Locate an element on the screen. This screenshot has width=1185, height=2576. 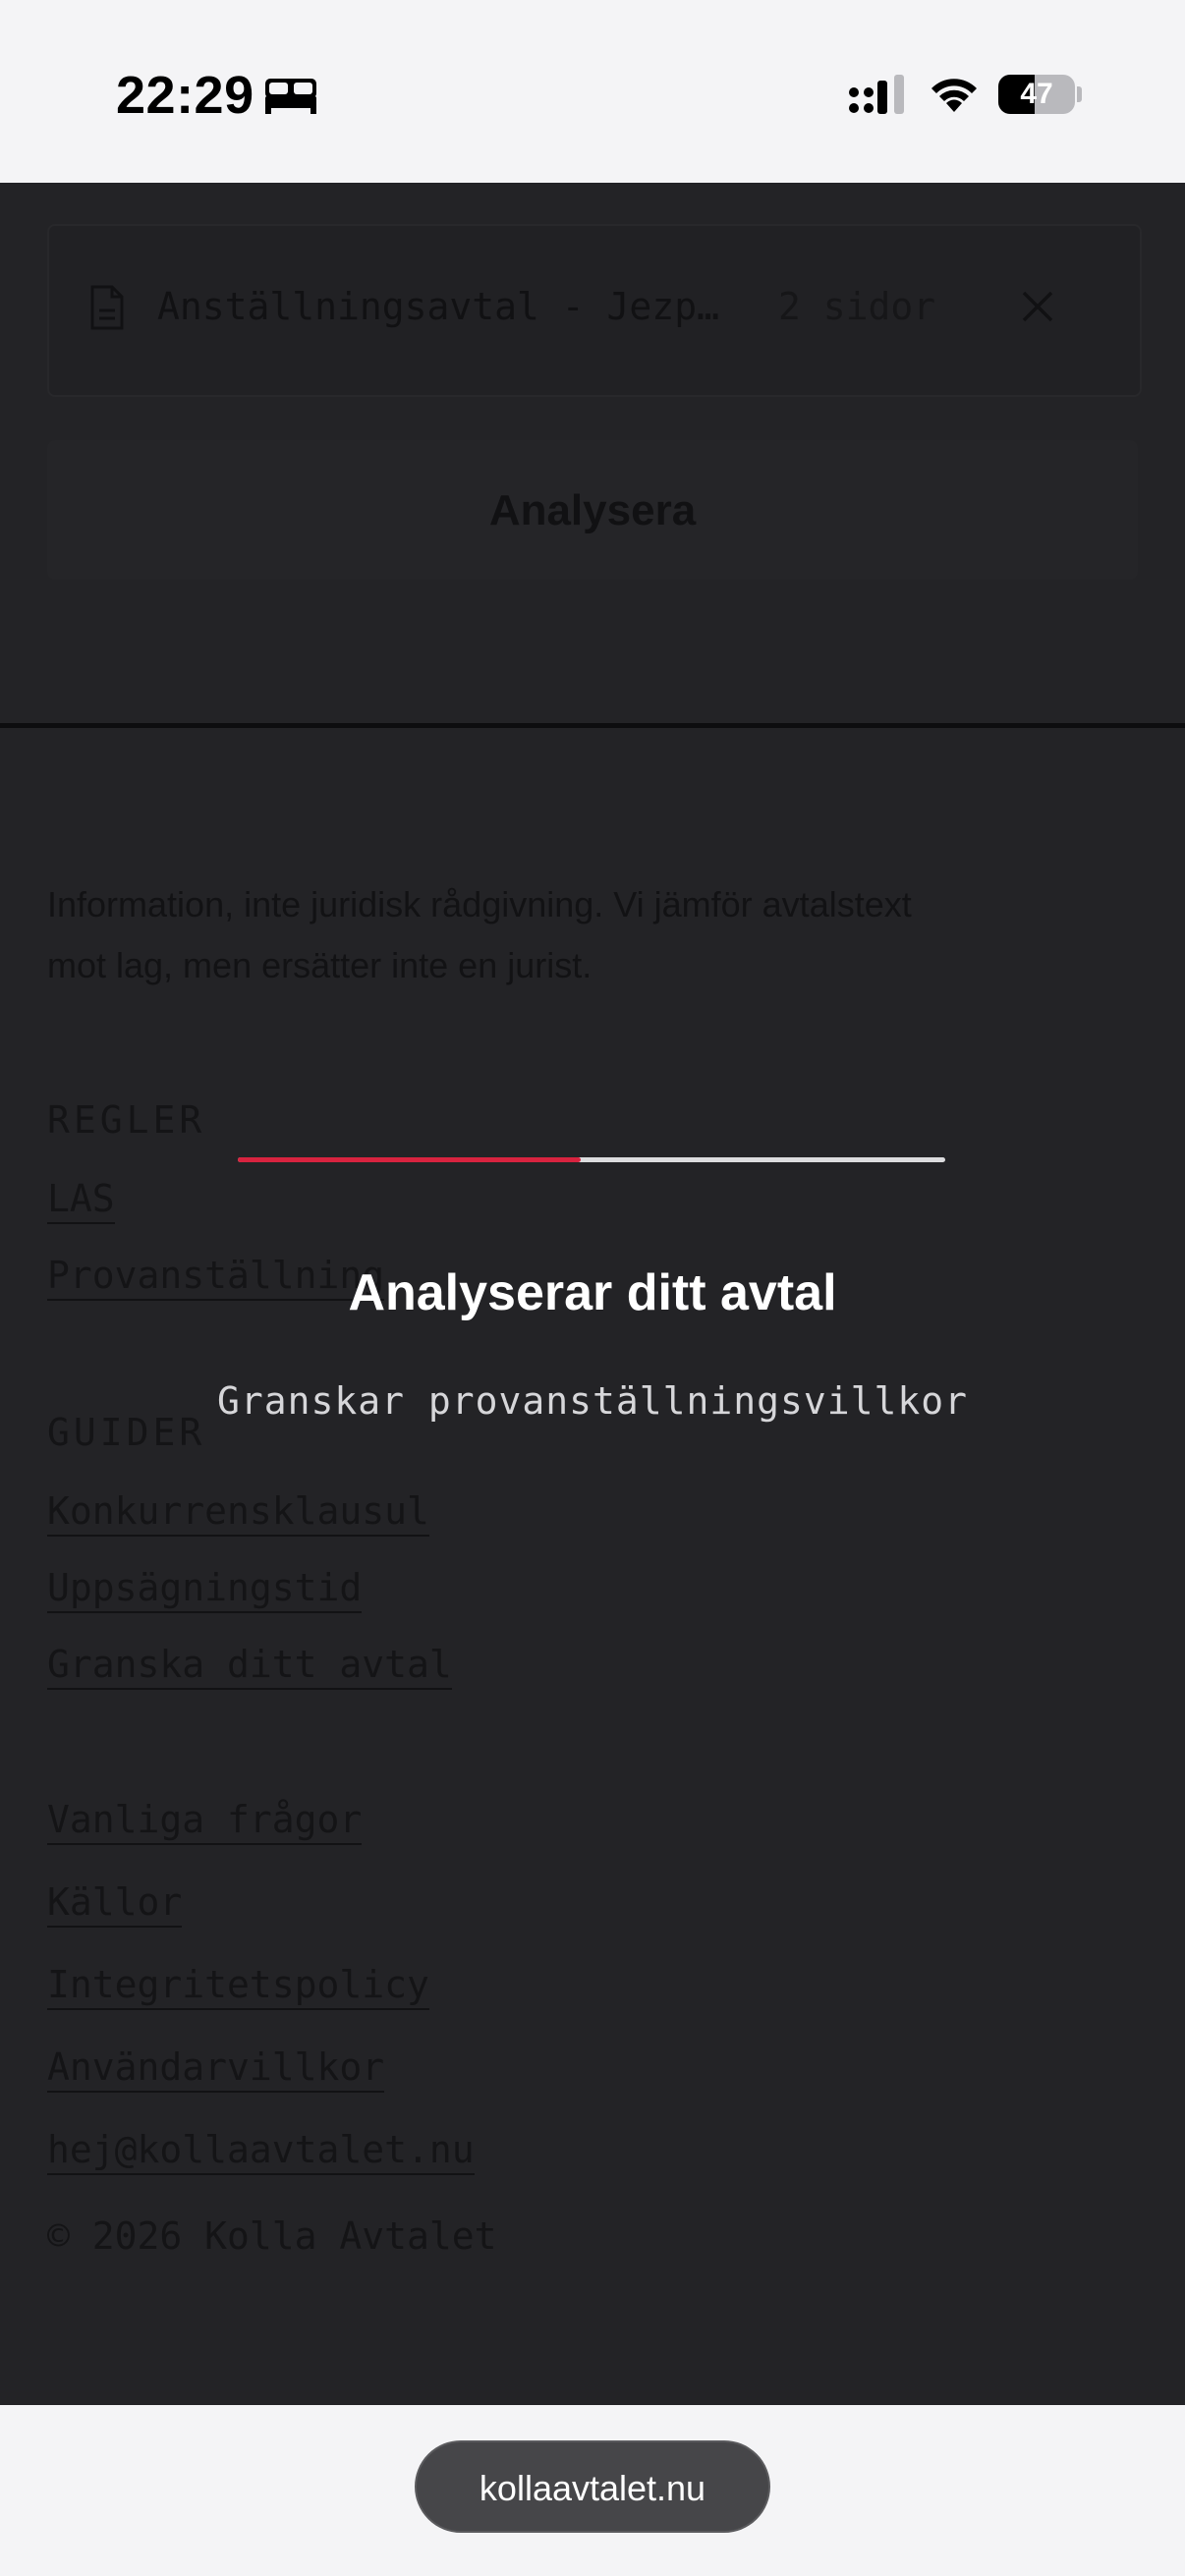
footer-link-sources: Källor is located at coordinates (115, 1904).